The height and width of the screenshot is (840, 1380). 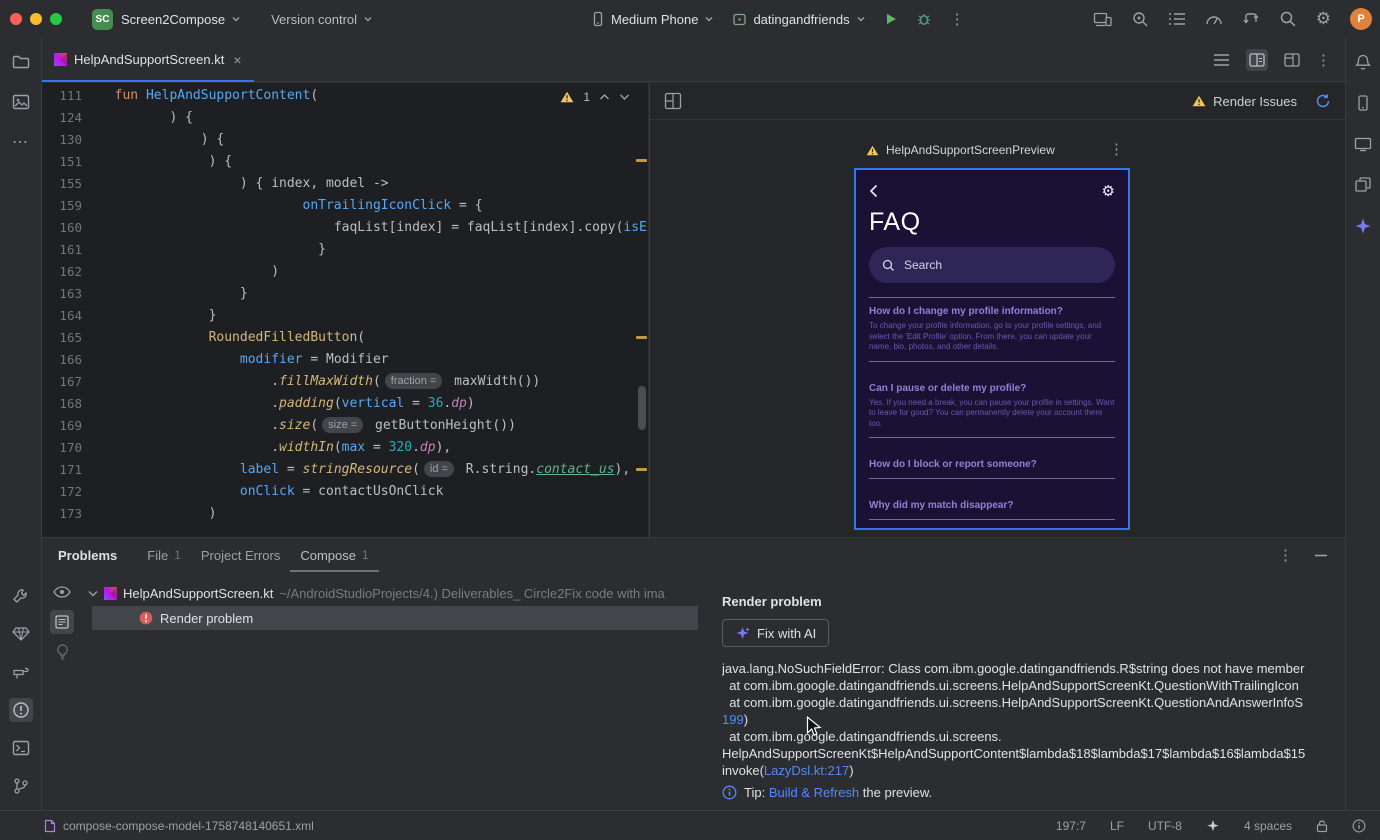 What do you see at coordinates (21, 102) in the screenshot?
I see `resource-manager-icon` at bounding box center [21, 102].